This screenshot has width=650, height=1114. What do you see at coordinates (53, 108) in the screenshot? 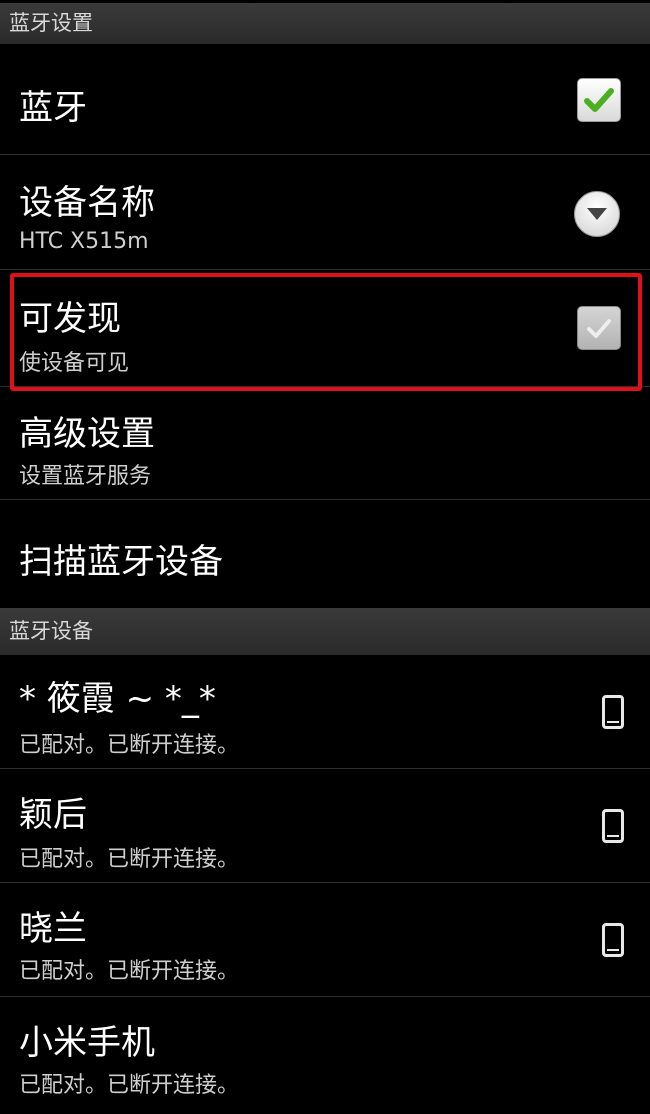
I see `bluetooth-title: 蓝牙` at bounding box center [53, 108].